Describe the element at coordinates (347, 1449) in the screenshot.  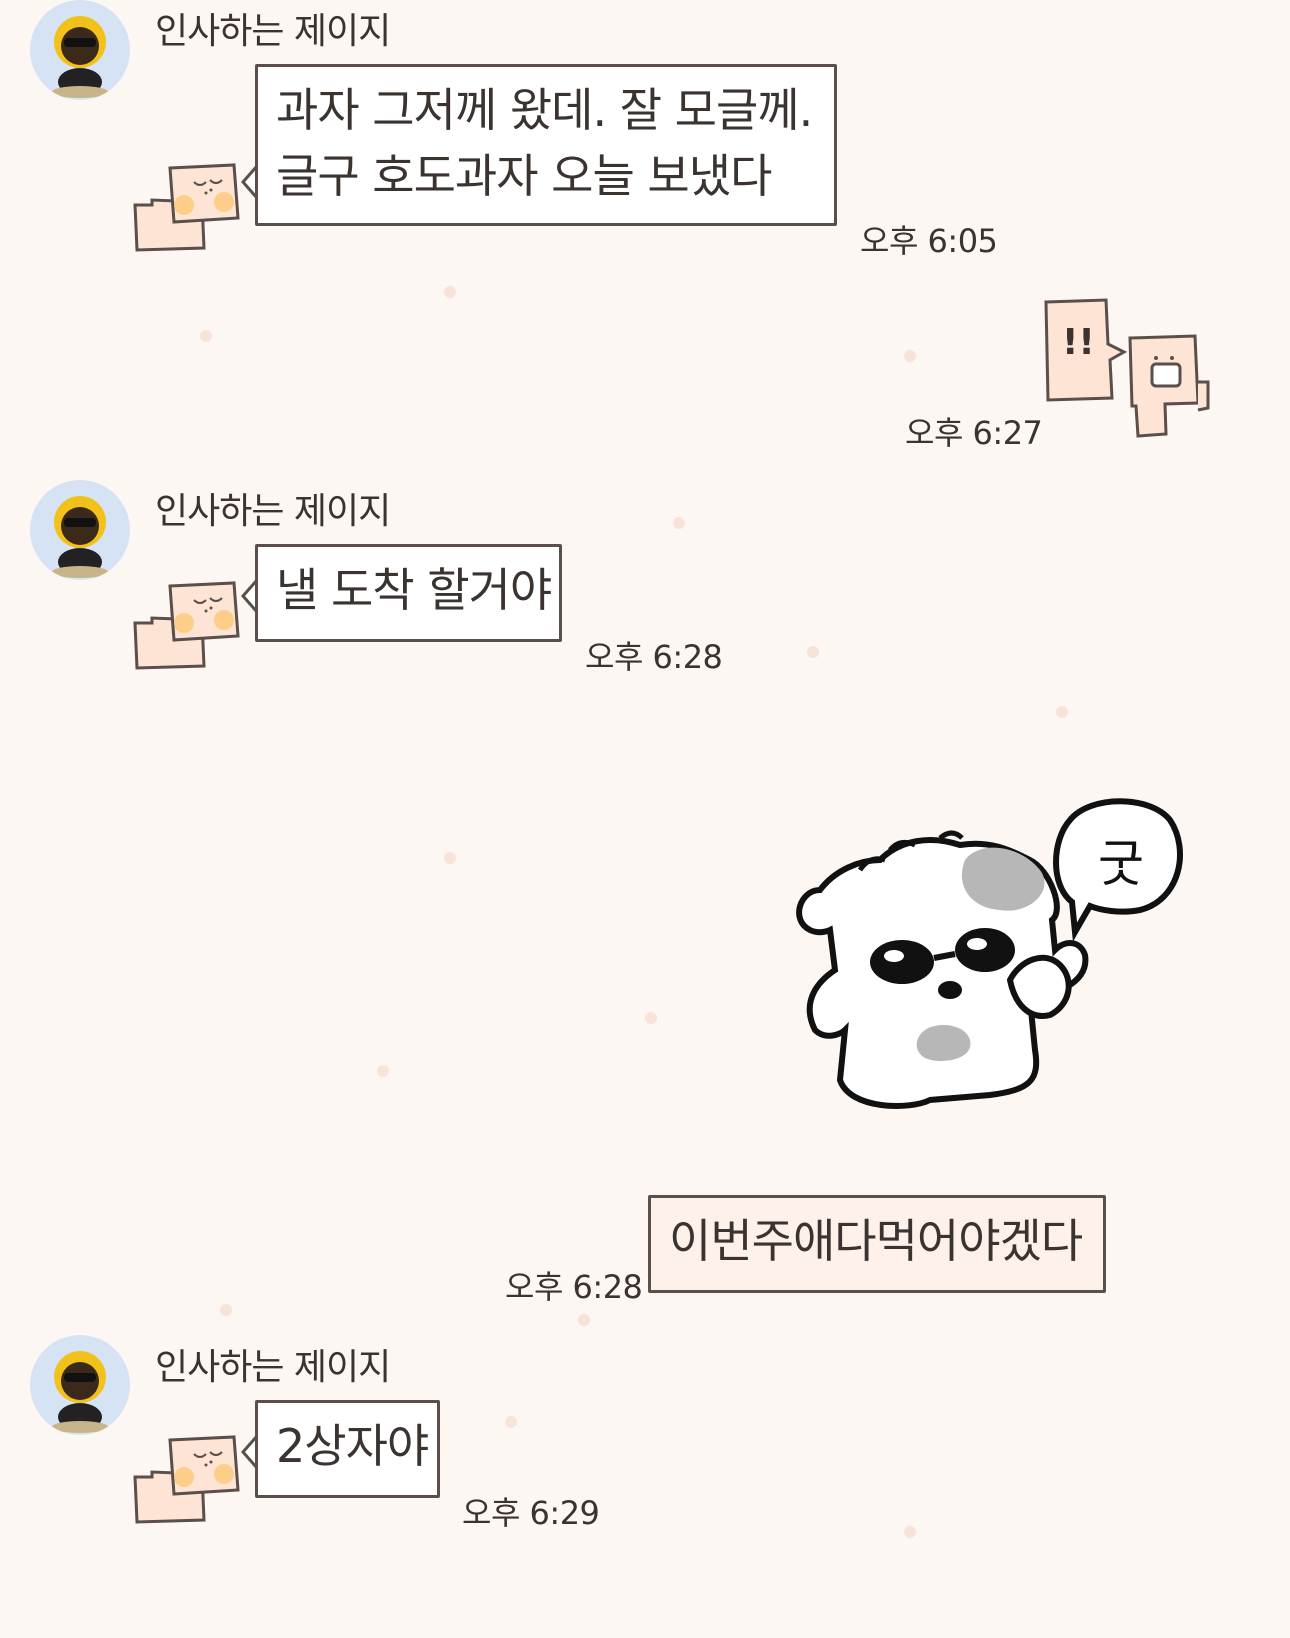
I see `message-bubble: 2상자야` at that location.